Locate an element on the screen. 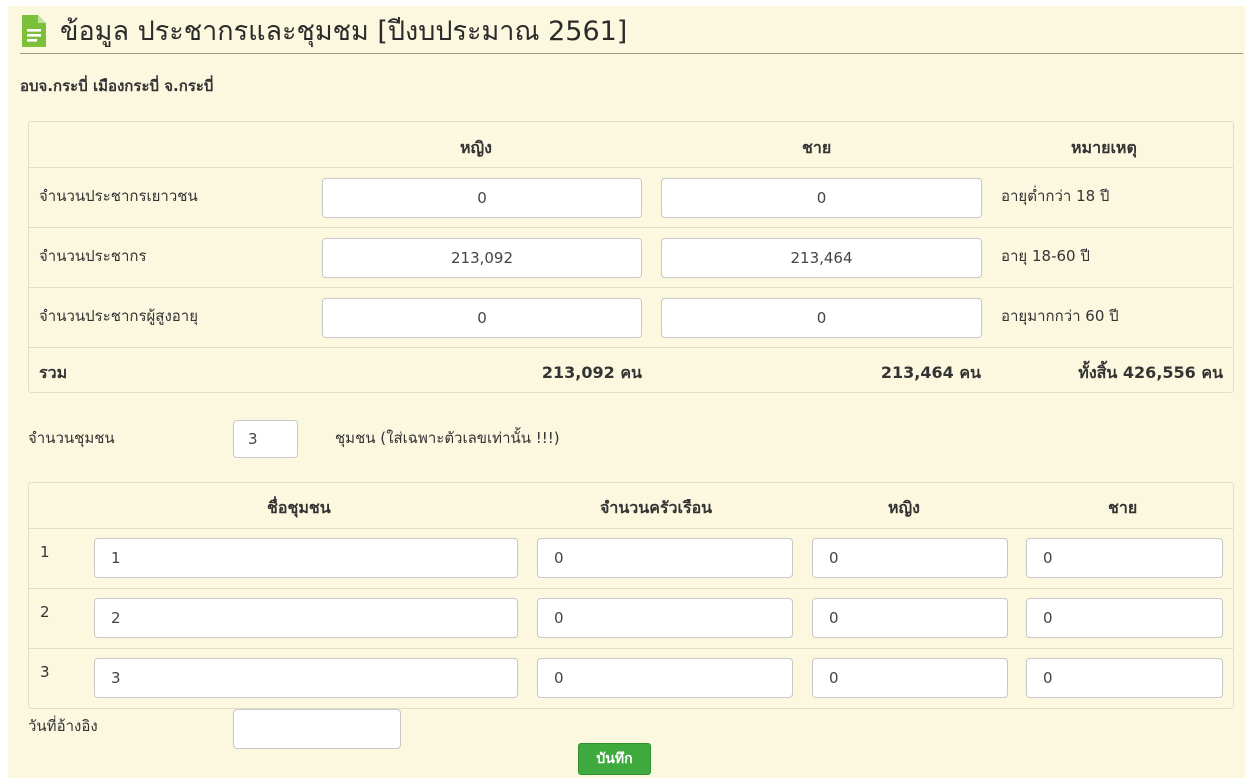  adult-male-input is located at coordinates (821, 258).